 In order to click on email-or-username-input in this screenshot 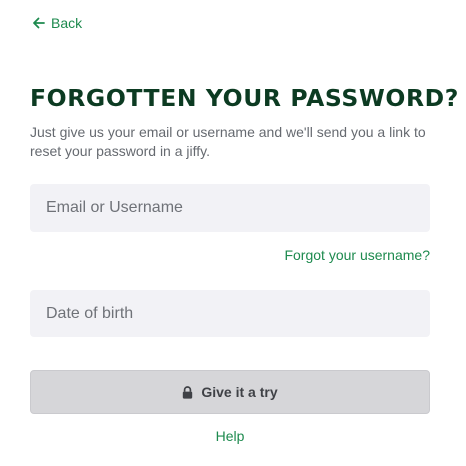, I will do `click(230, 208)`.